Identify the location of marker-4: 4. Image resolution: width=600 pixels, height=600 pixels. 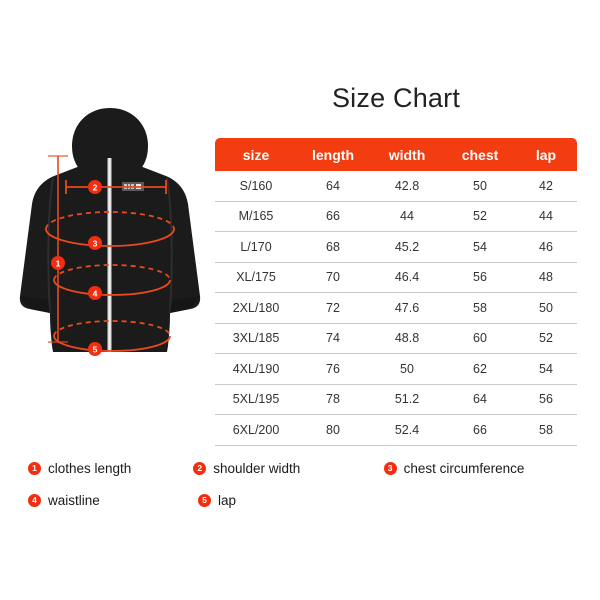
(95, 293).